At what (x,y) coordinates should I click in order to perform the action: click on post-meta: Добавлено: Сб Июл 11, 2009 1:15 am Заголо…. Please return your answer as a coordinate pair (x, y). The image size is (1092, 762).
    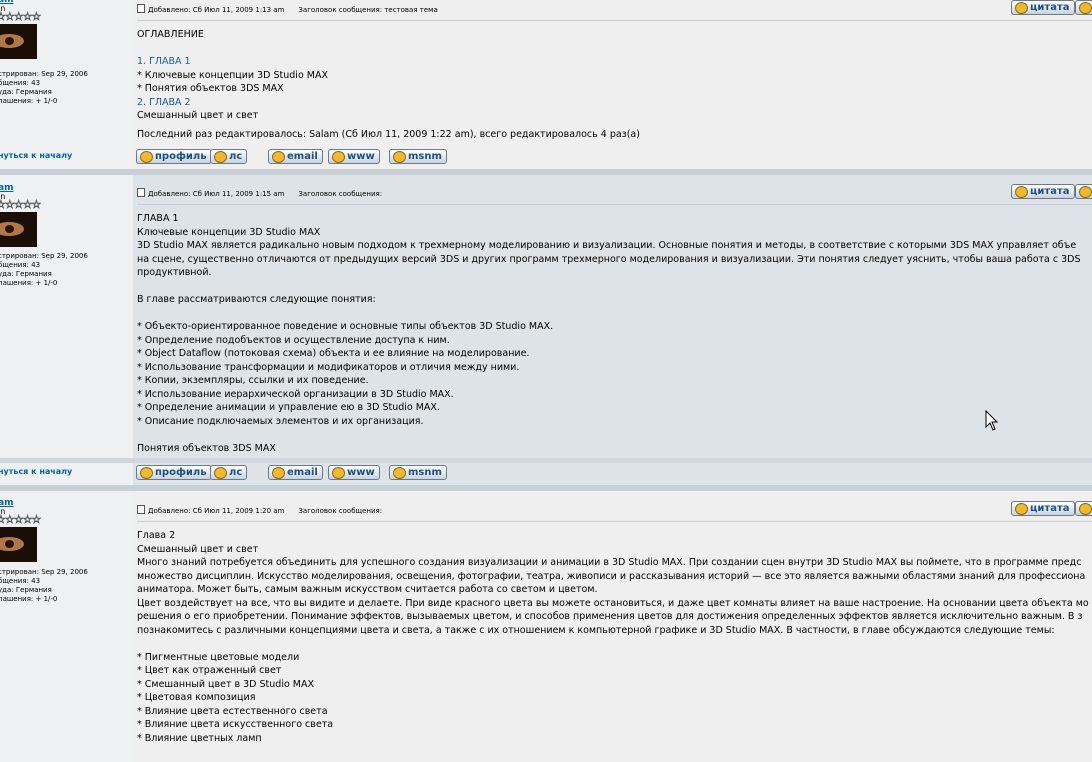
    Looking at the image, I should click on (259, 193).